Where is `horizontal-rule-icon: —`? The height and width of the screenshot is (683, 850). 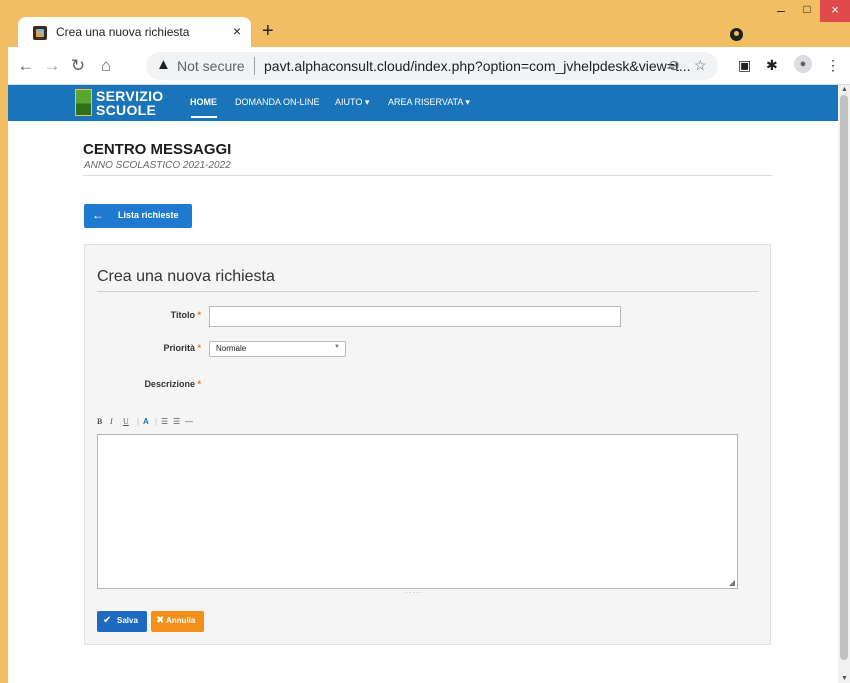 horizontal-rule-icon: — is located at coordinates (189, 421).